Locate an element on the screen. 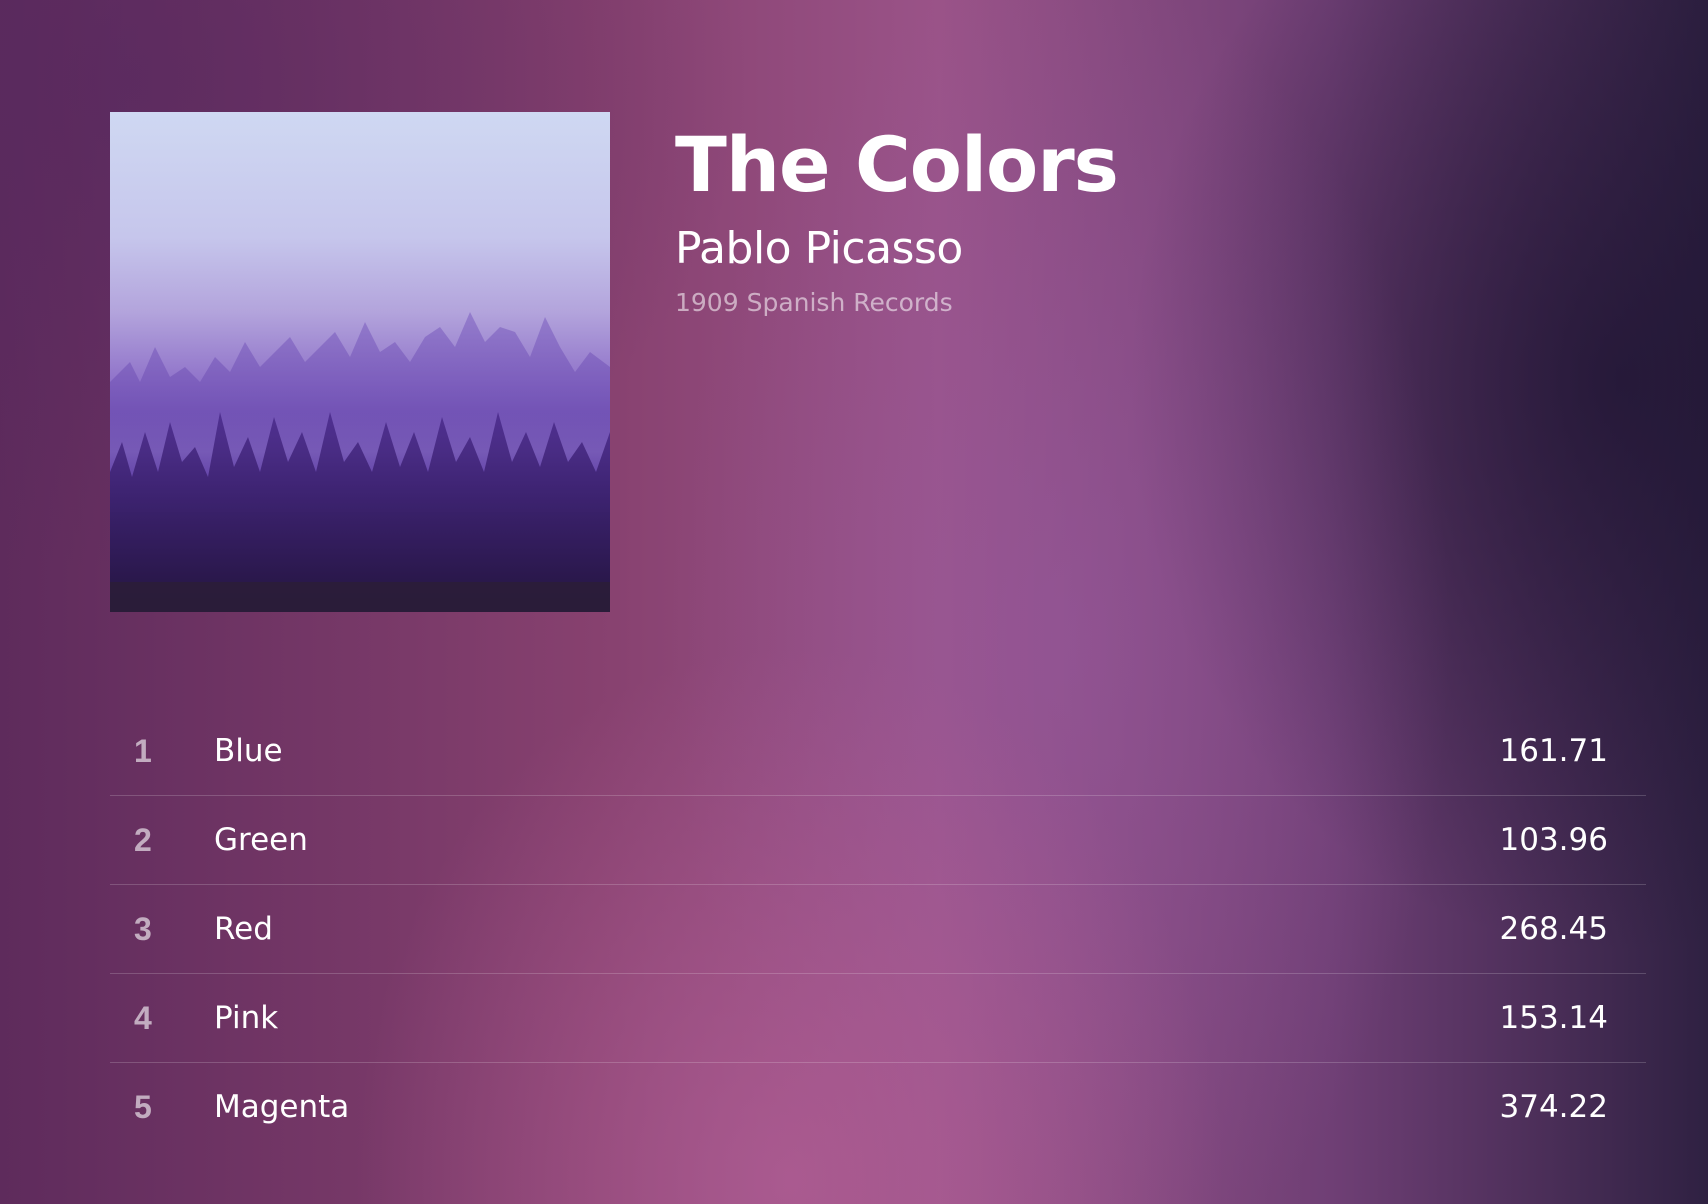  track-row: 5 Magenta 374.22 is located at coordinates (878, 1107).